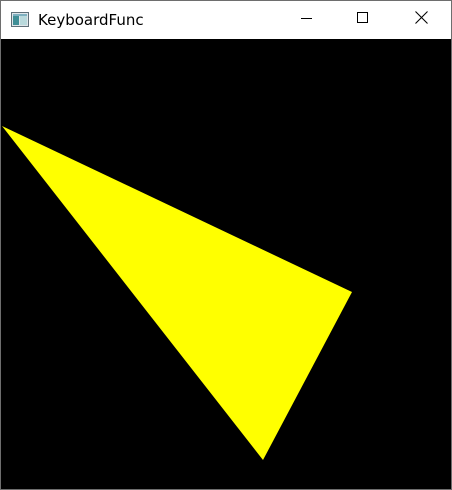  Describe the element at coordinates (91, 20) in the screenshot. I see `window-title: KeyboardFunc` at that location.